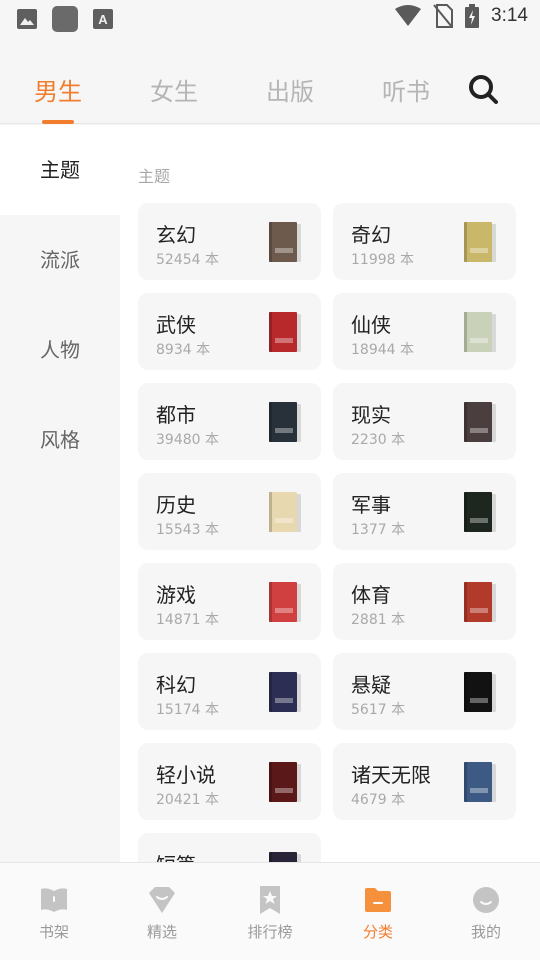 The width and height of the screenshot is (540, 960). I want to click on category-name: 都市, so click(176, 415).